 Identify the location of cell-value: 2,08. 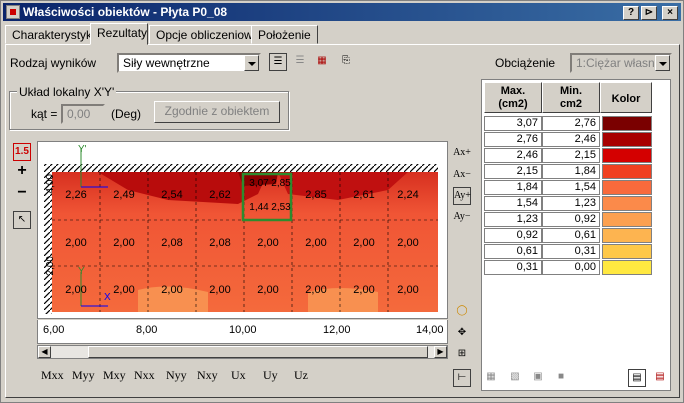
(172, 243).